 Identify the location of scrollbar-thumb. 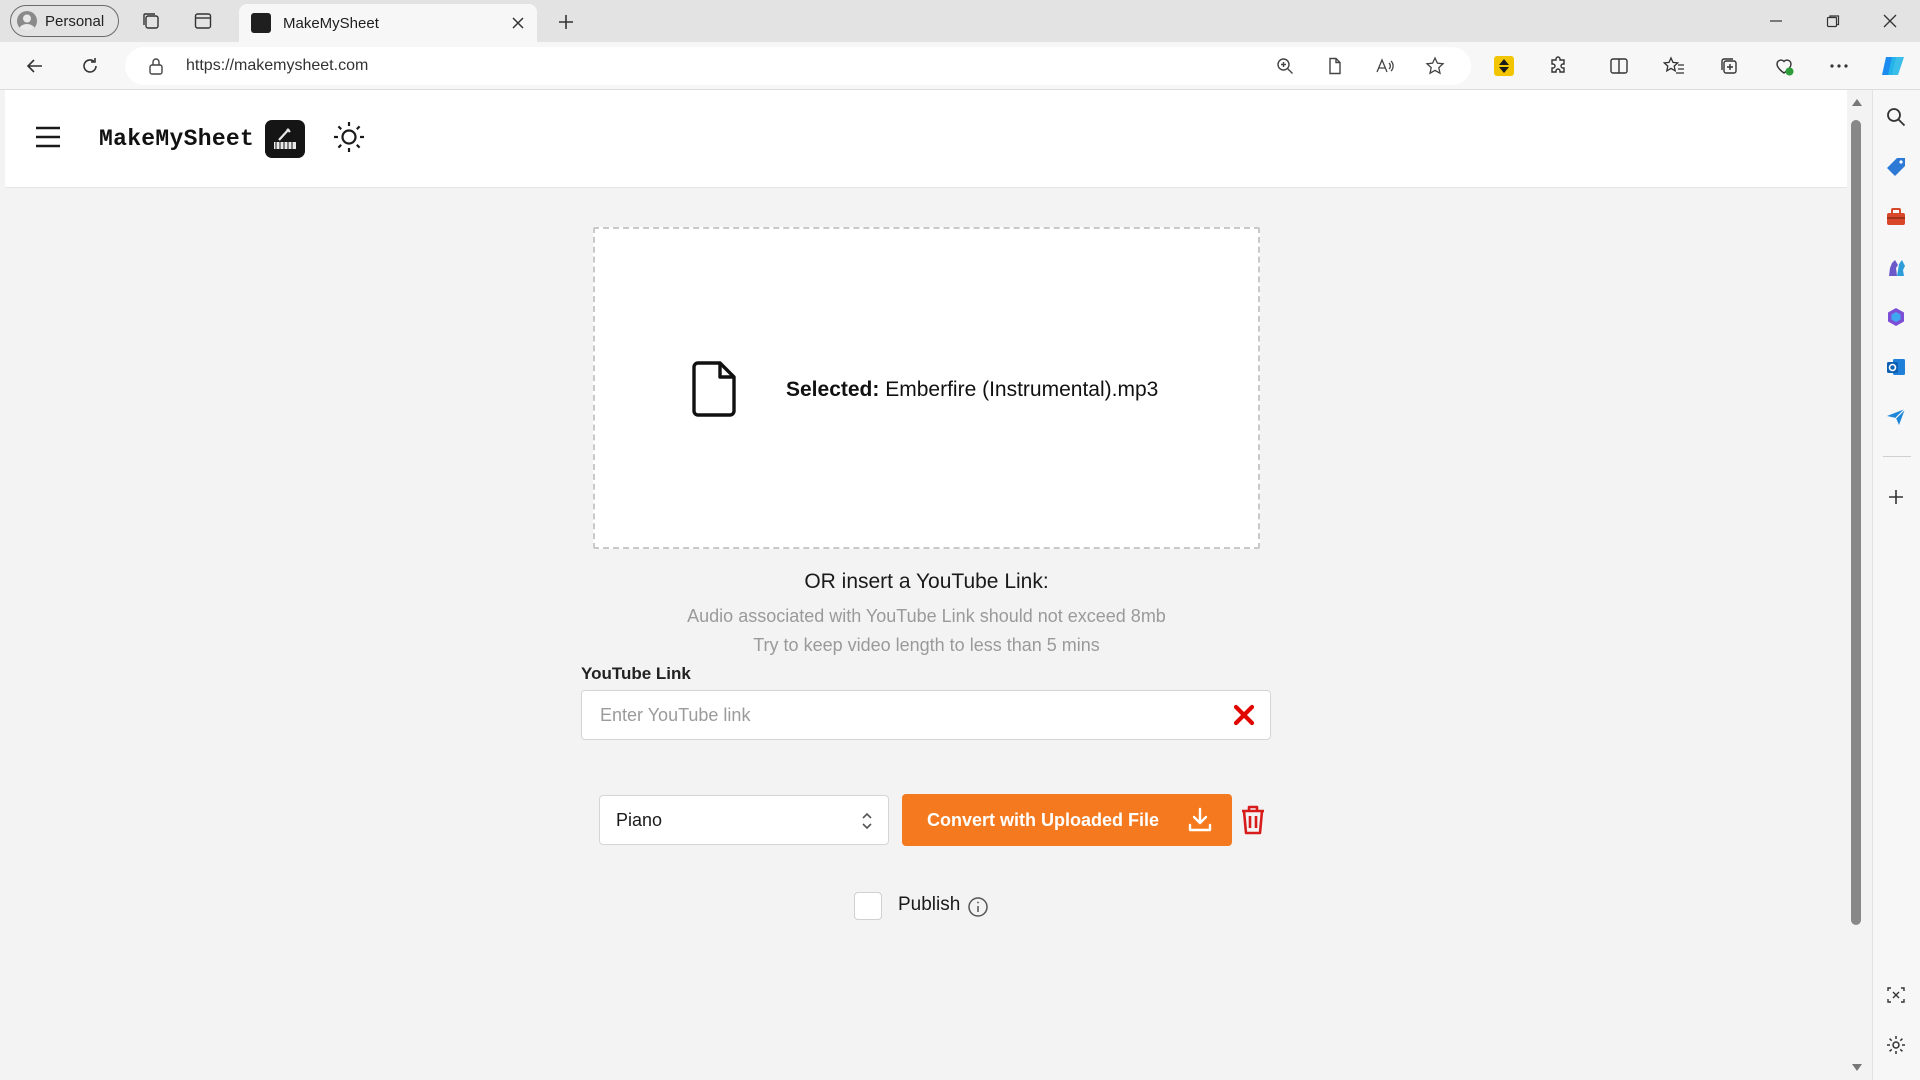
(1856, 522).